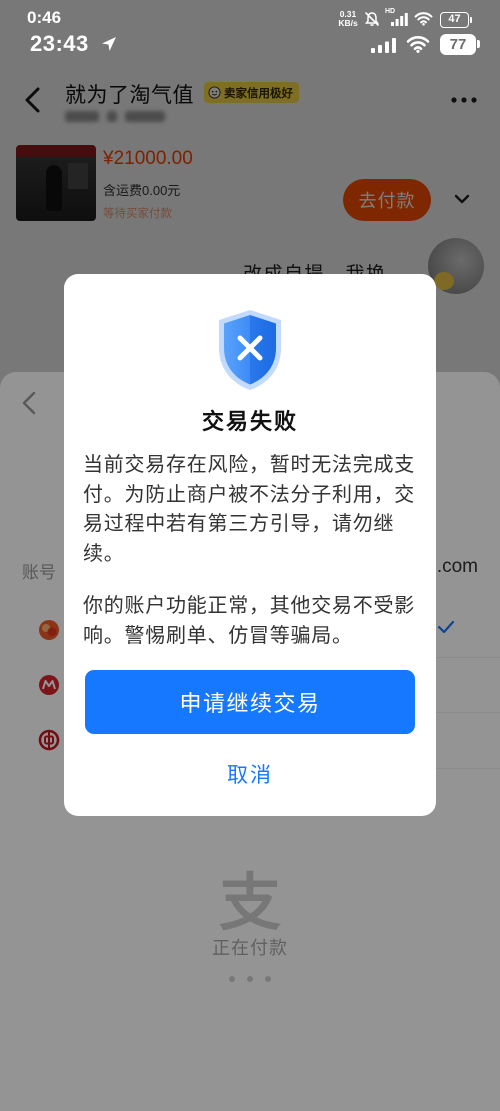 The height and width of the screenshot is (1111, 500). Describe the element at coordinates (249, 421) in the screenshot. I see `dialog-title: 交易失败` at that location.